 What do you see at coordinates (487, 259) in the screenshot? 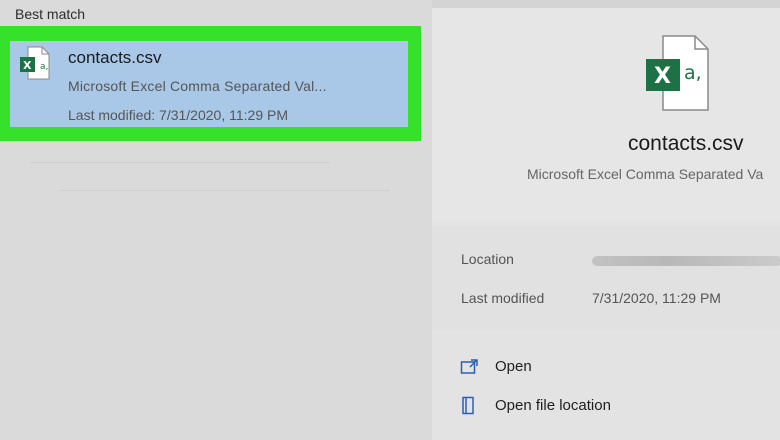
I see `location-label: Location` at bounding box center [487, 259].